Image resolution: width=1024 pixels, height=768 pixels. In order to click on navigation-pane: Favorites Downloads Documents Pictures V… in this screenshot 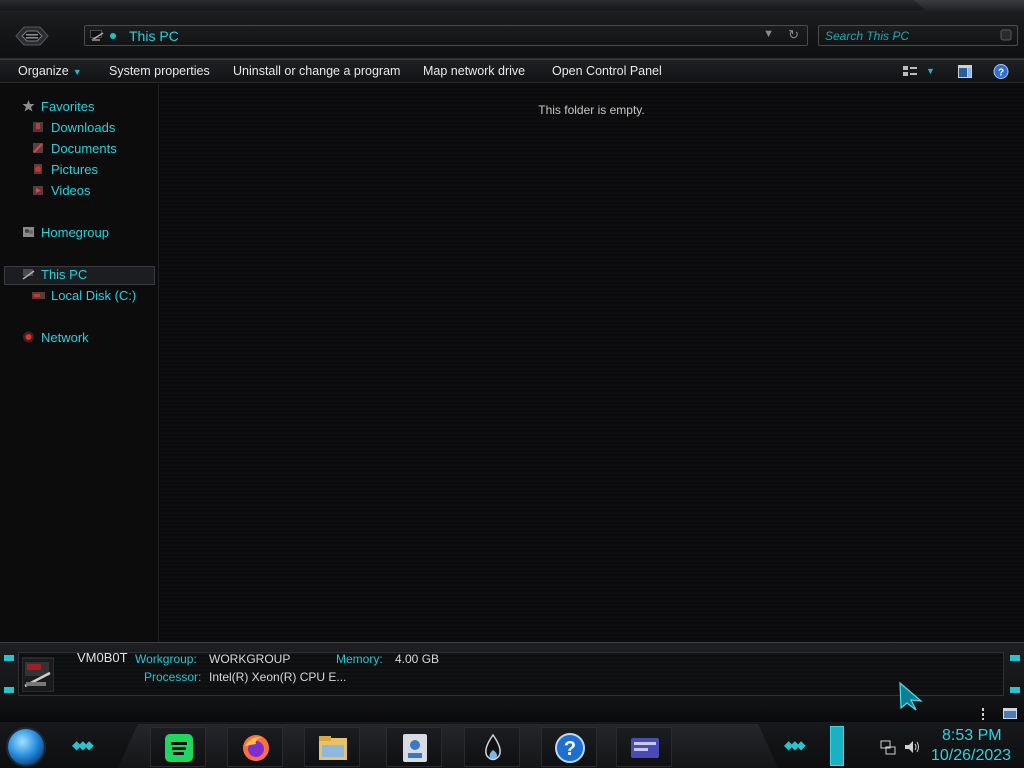, I will do `click(79, 363)`.